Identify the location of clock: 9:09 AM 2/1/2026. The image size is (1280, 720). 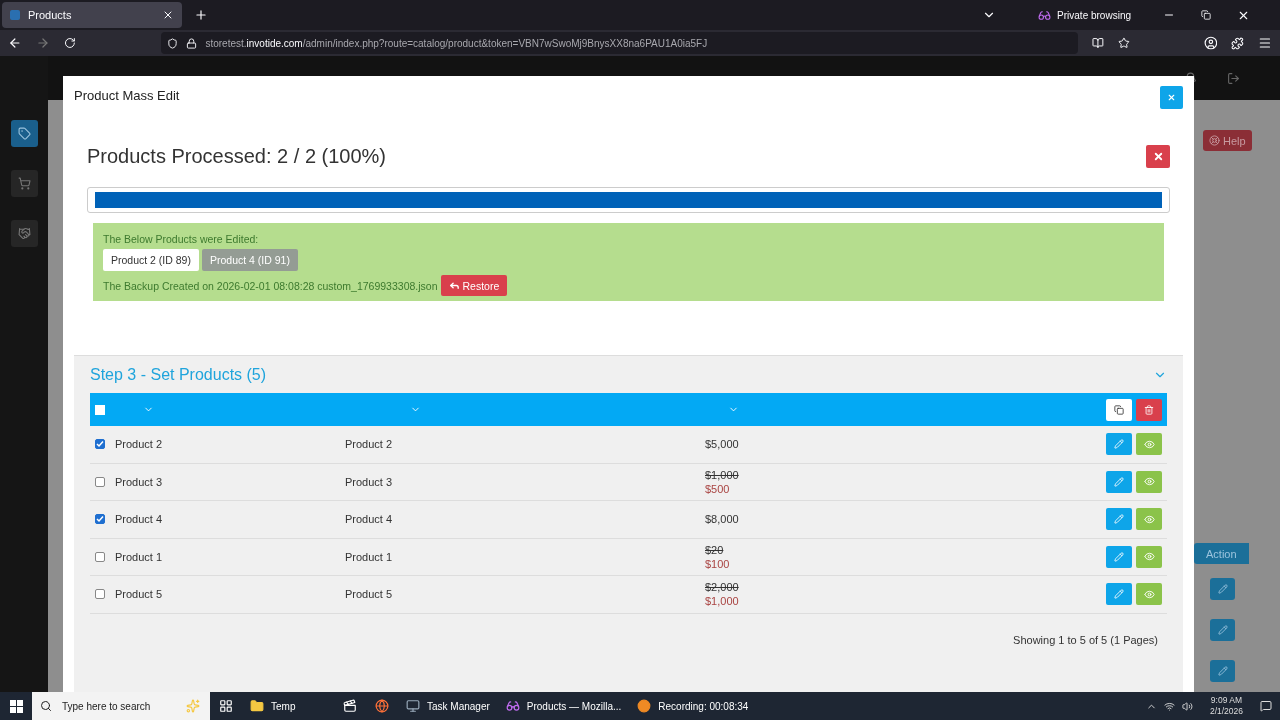
(1226, 706).